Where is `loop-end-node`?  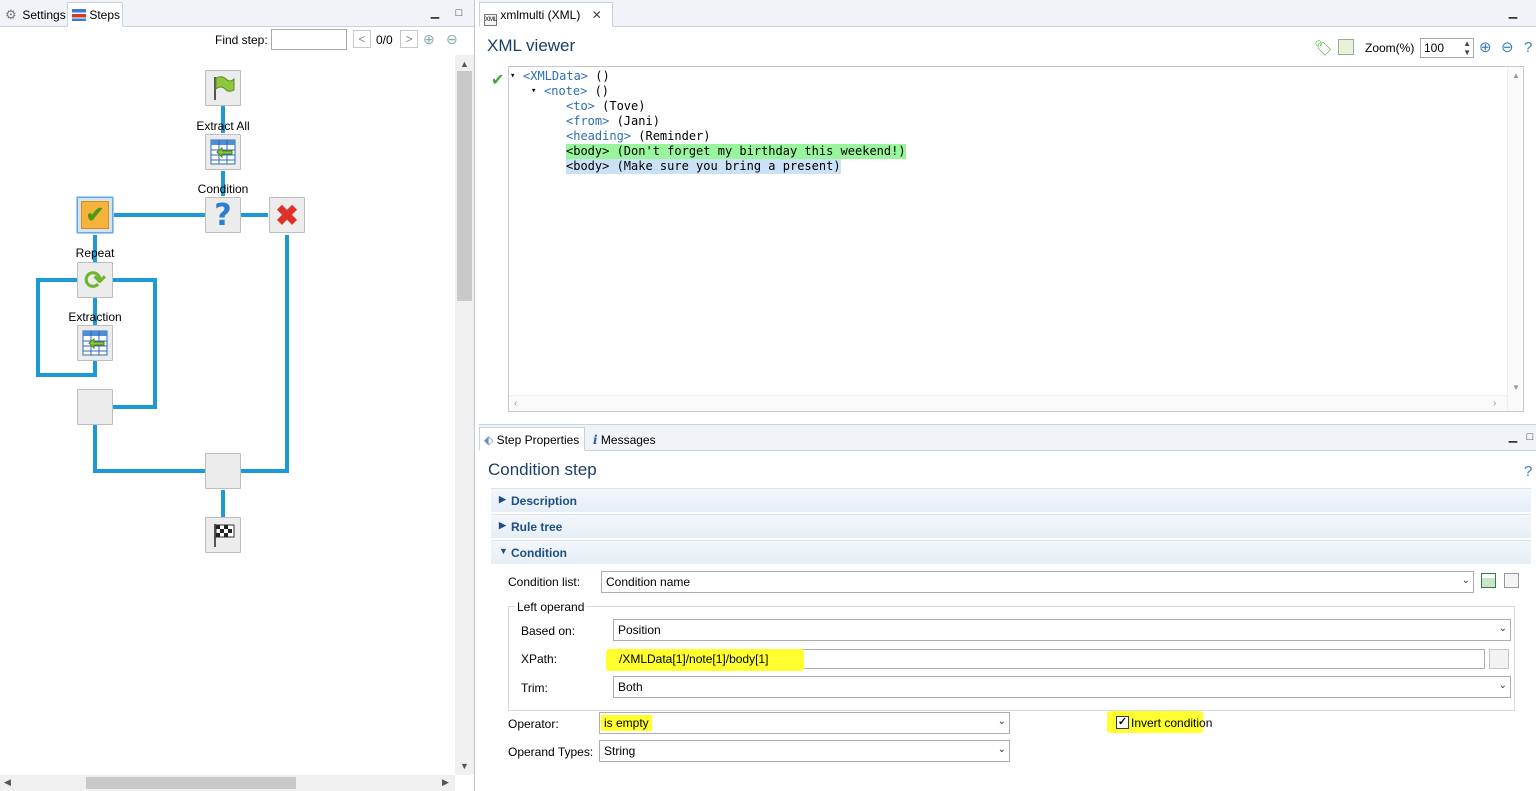 loop-end-node is located at coordinates (95, 407).